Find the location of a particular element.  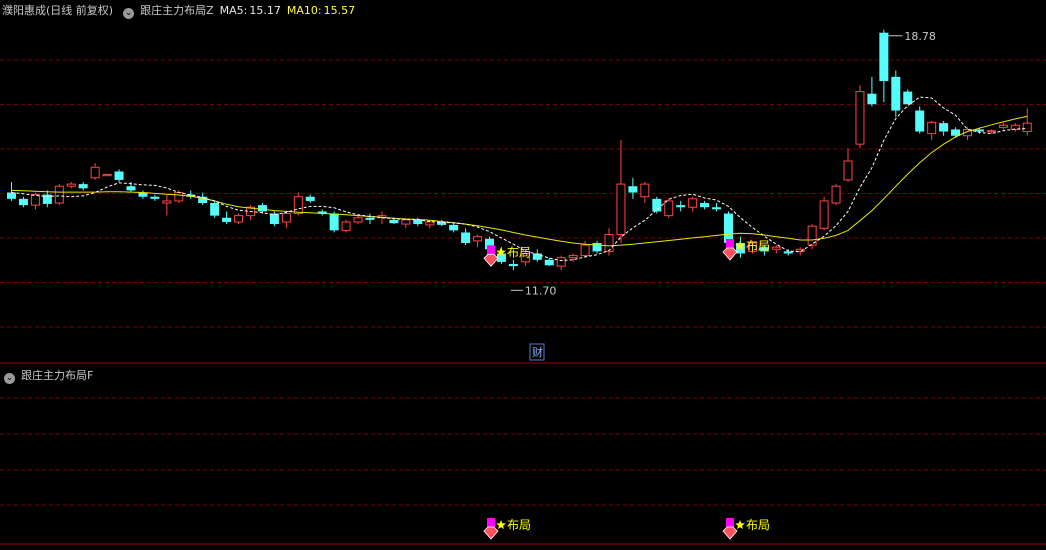

finance-marker-icon: 财 is located at coordinates (537, 352).